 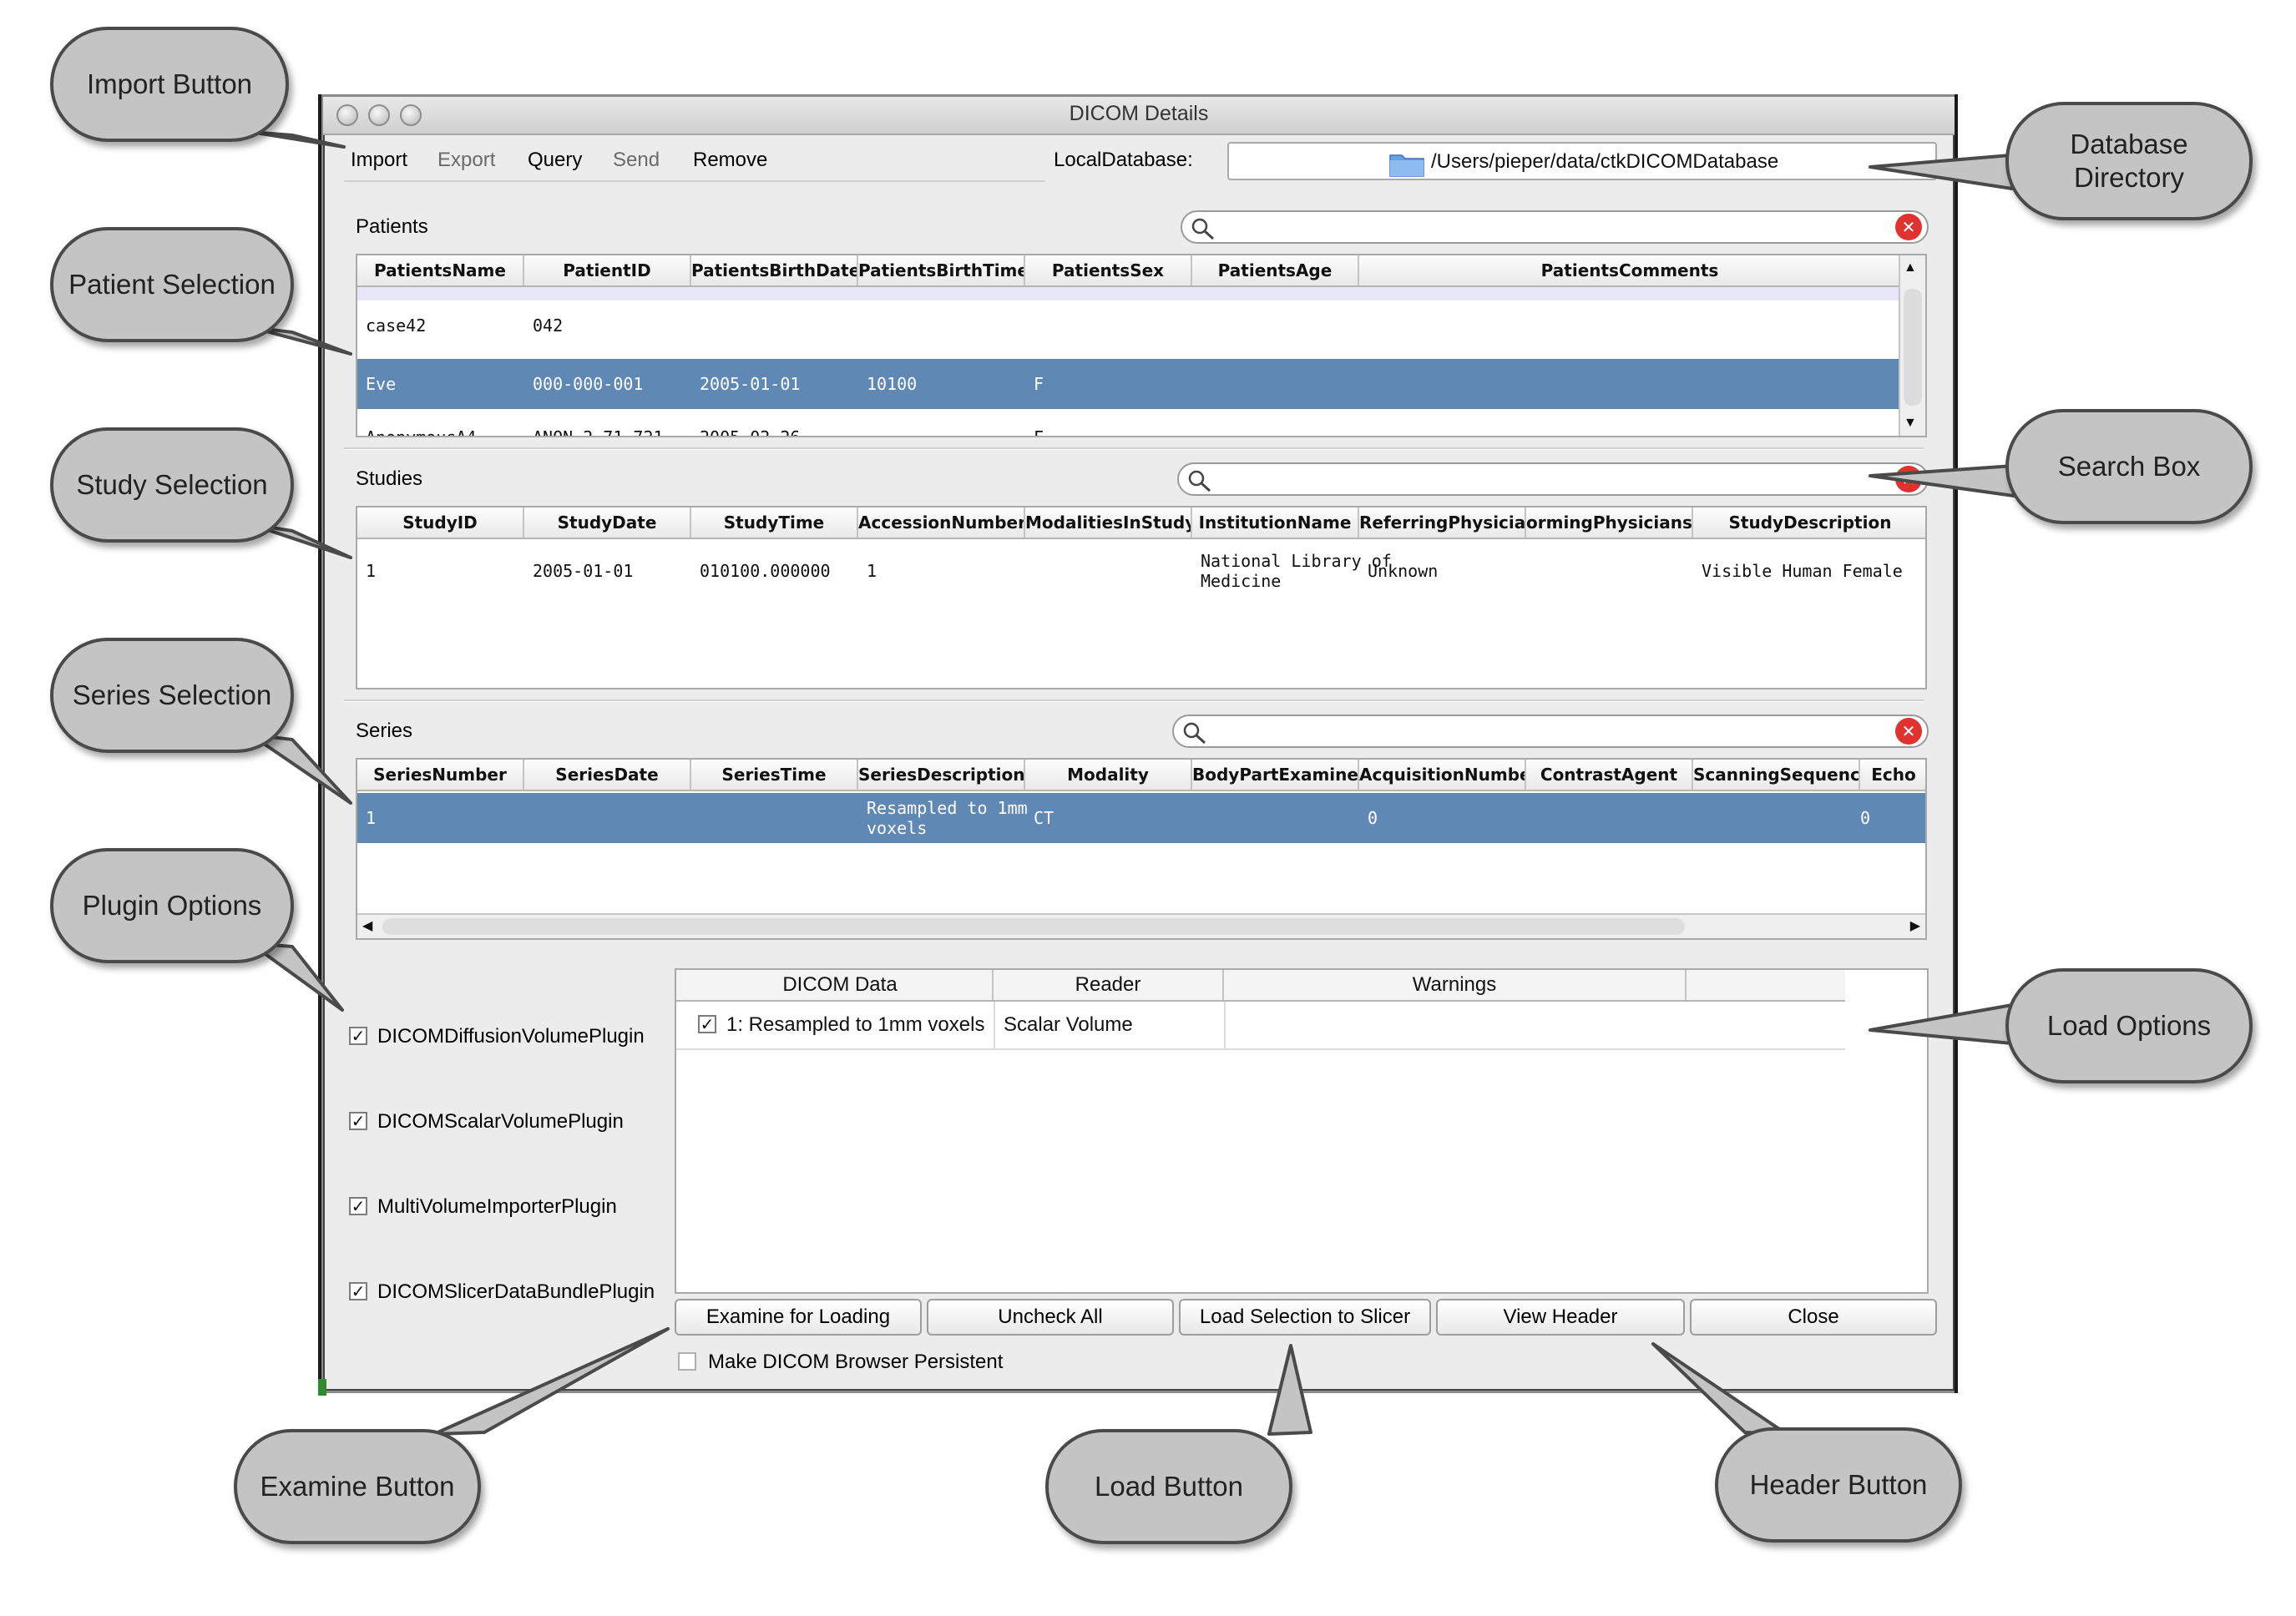 What do you see at coordinates (730, 160) in the screenshot?
I see `remove-button: Remove` at bounding box center [730, 160].